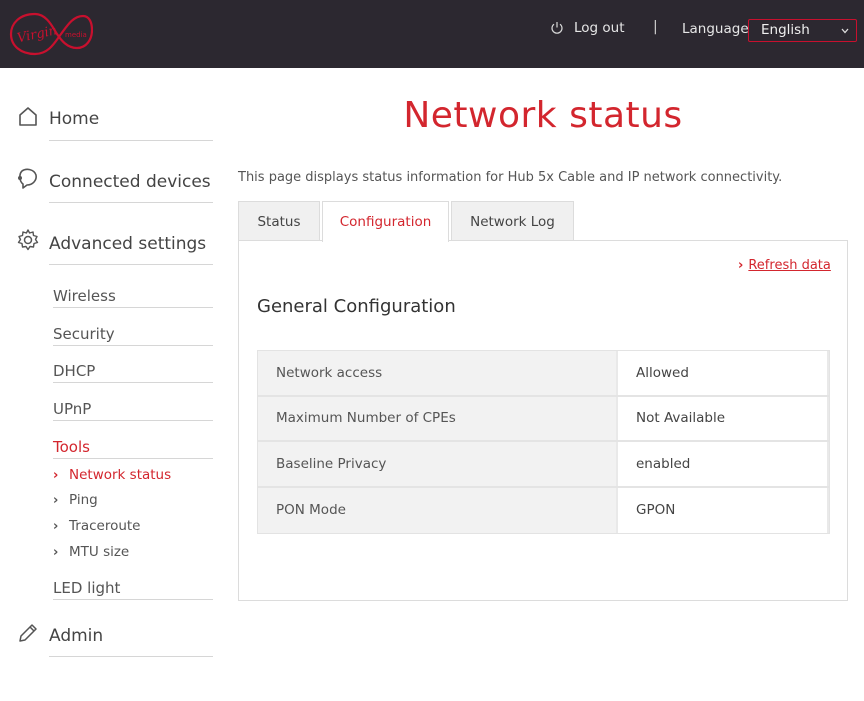 The height and width of the screenshot is (701, 864). Describe the element at coordinates (437, 373) in the screenshot. I see `row-key: Network access` at that location.